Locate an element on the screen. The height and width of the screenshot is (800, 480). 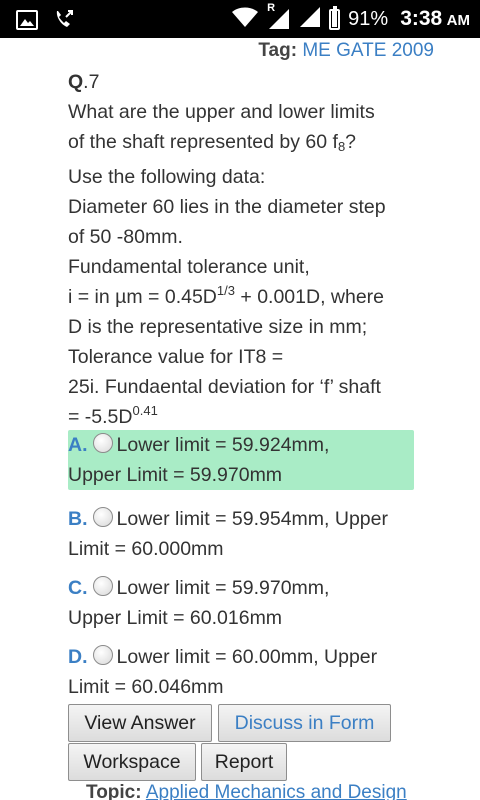
clock-time: 3:38 is located at coordinates (421, 18).